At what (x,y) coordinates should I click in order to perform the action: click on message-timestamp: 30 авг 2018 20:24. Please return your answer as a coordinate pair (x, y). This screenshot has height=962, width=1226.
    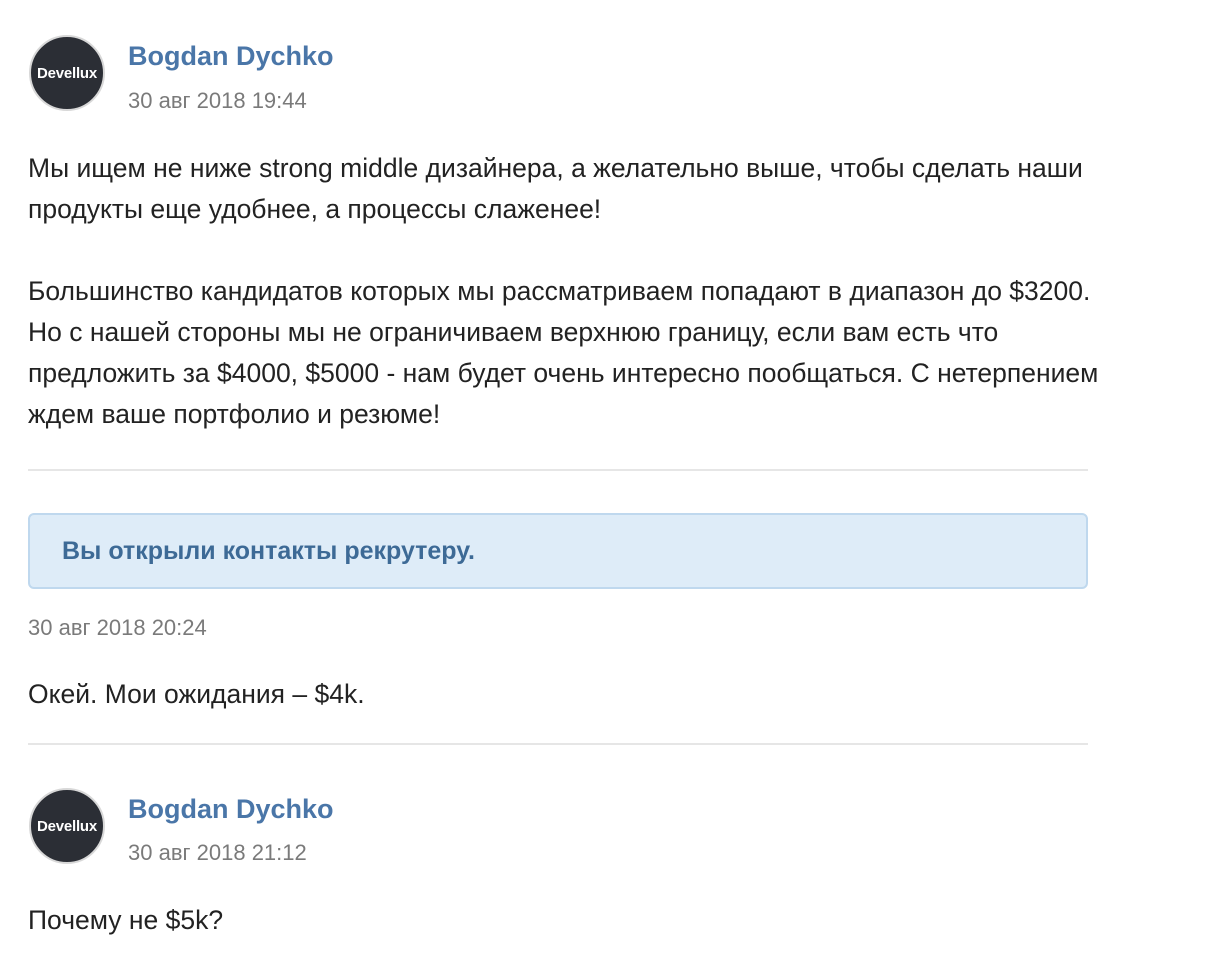
    Looking at the image, I should click on (117, 627).